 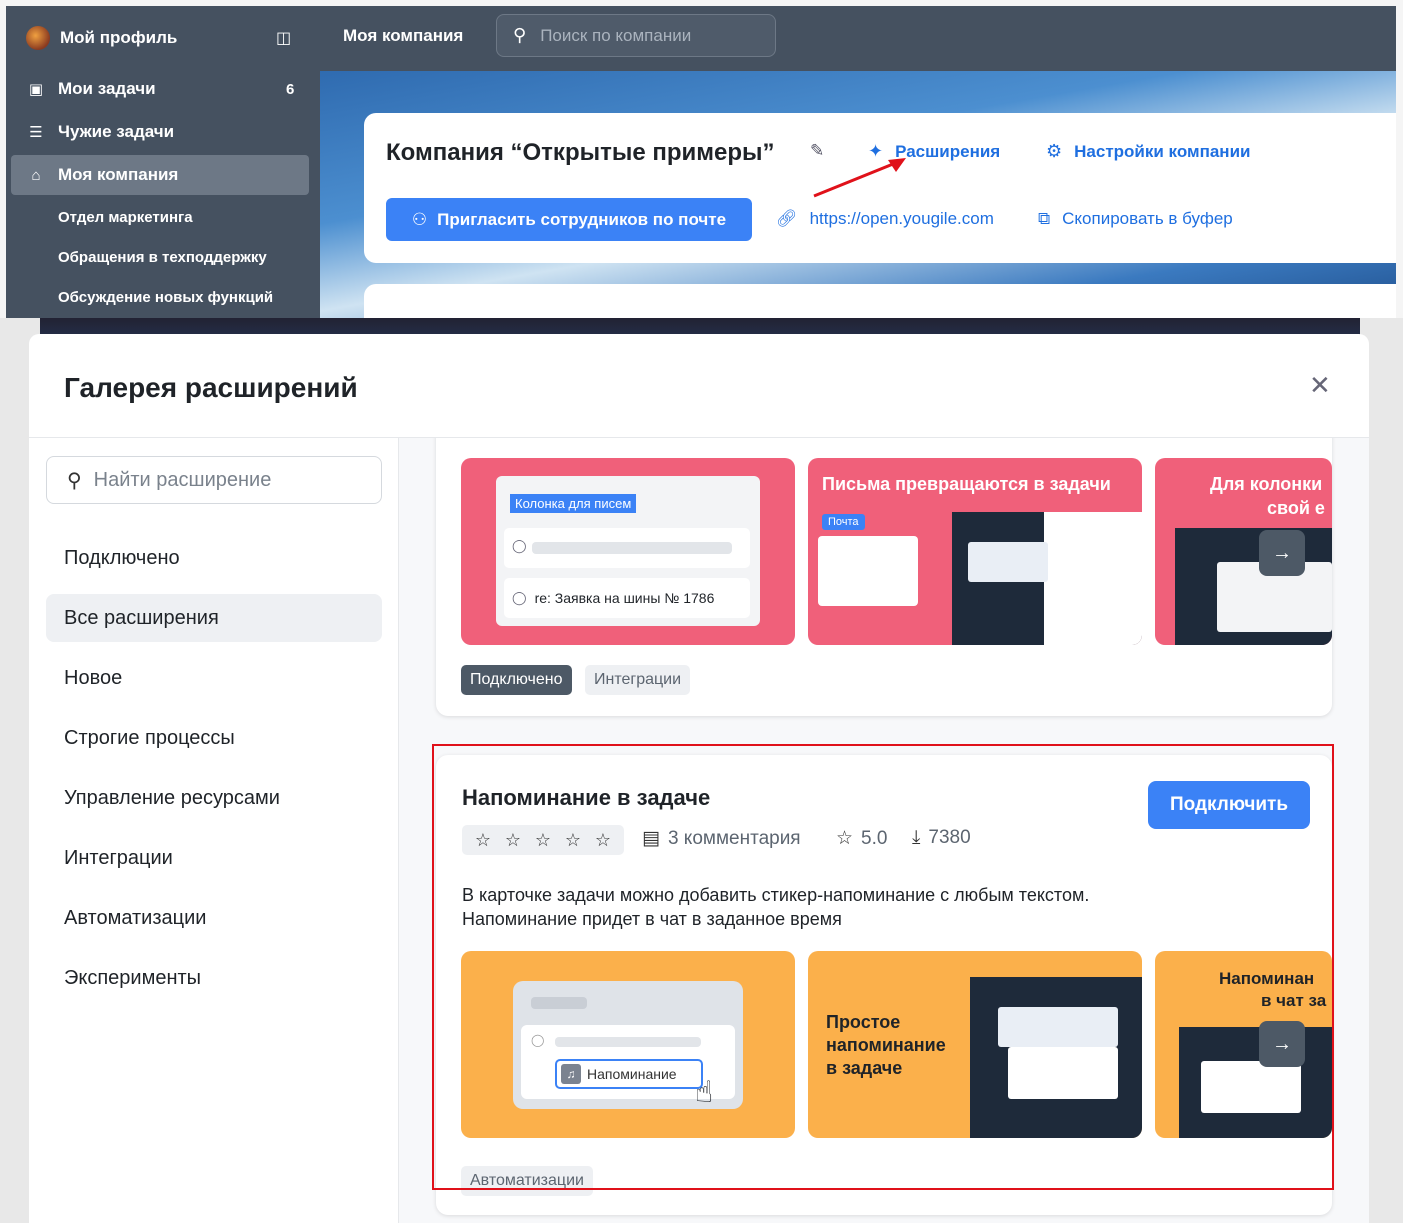 What do you see at coordinates (211, 387) in the screenshot?
I see `modal-title: Галерея расширений` at bounding box center [211, 387].